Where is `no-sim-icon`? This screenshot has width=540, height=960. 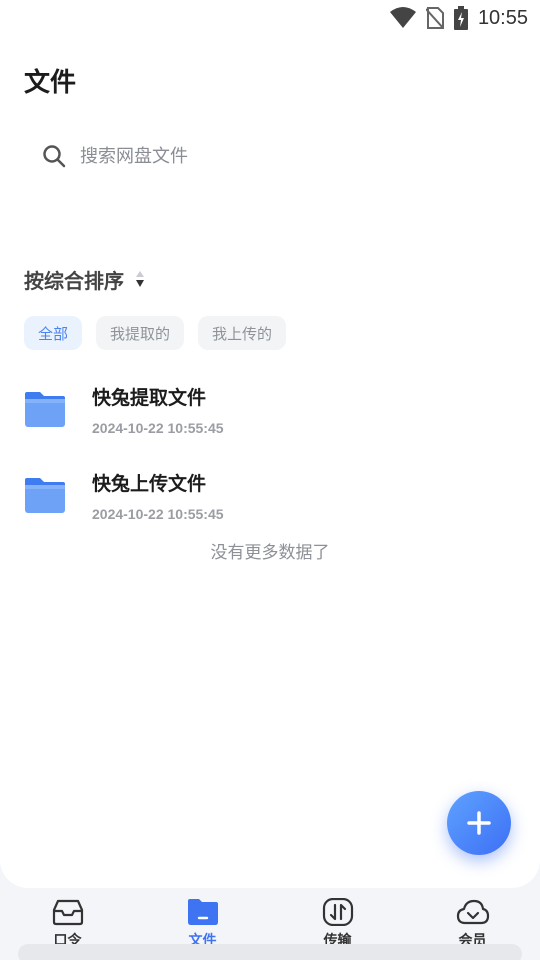
no-sim-icon is located at coordinates (434, 18).